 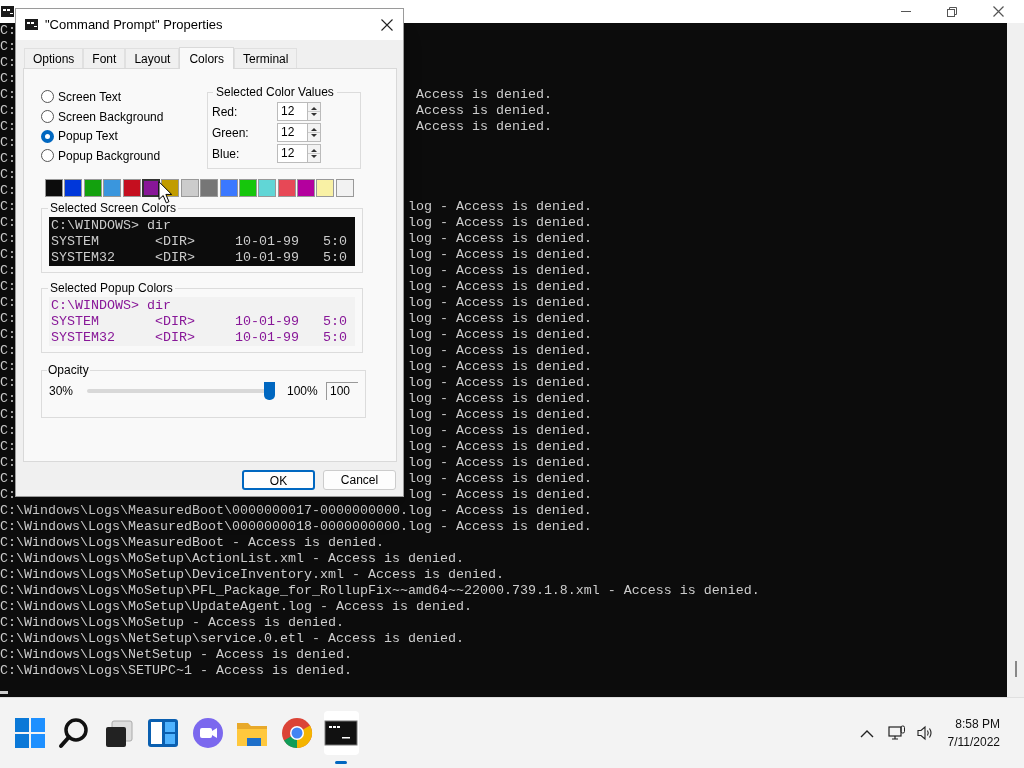 What do you see at coordinates (68, 370) in the screenshot?
I see `group-title: Opacity` at bounding box center [68, 370].